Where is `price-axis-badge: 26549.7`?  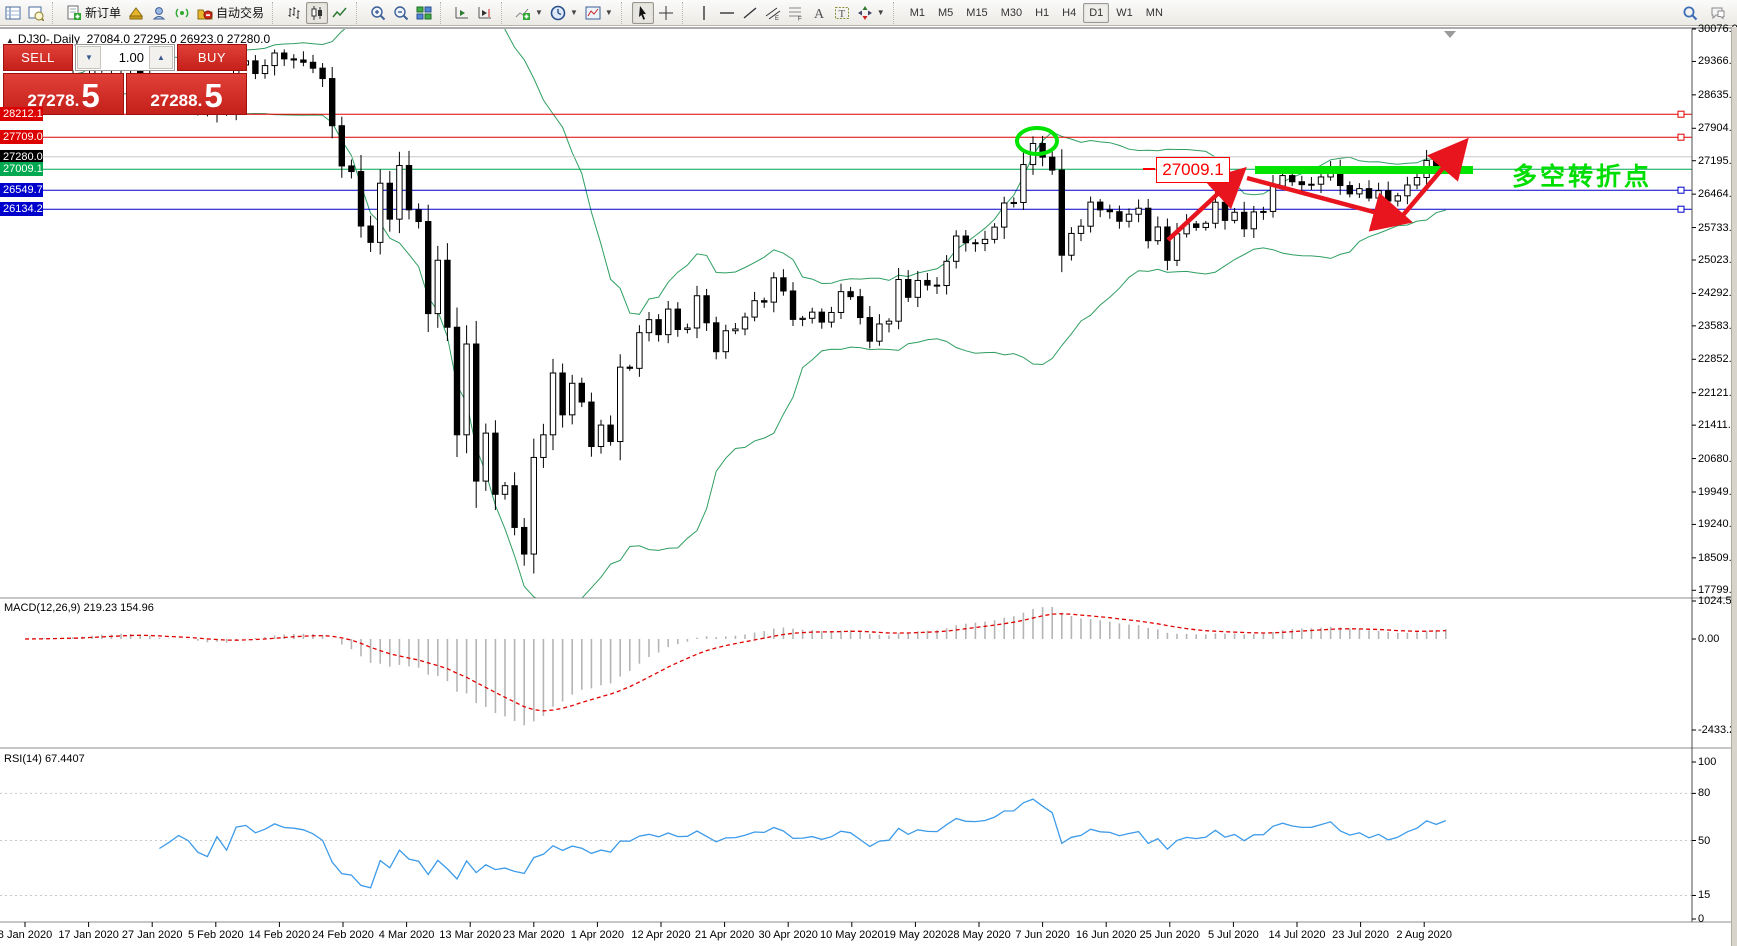
price-axis-badge: 26549.7 is located at coordinates (21, 190).